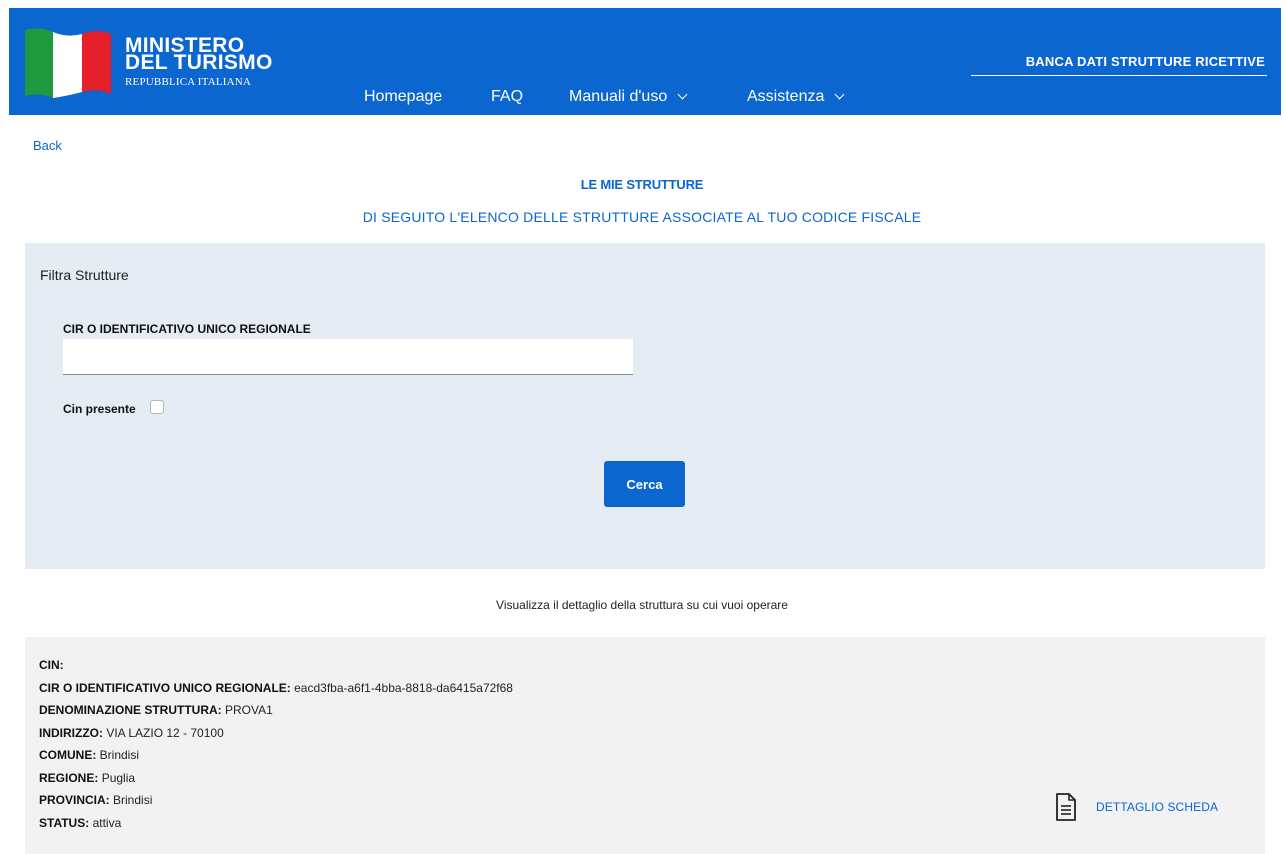  I want to click on field-label: REGIONE:, so click(69, 777).